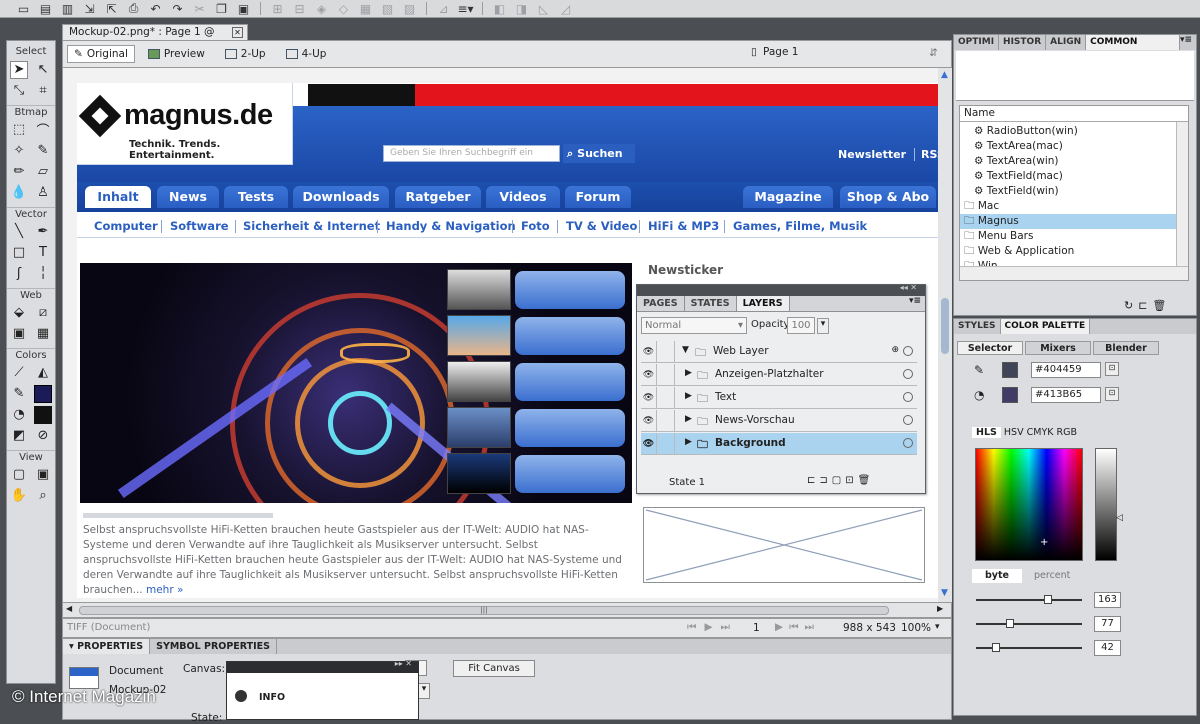  I want to click on flip-icon: ◧, so click(499, 8).